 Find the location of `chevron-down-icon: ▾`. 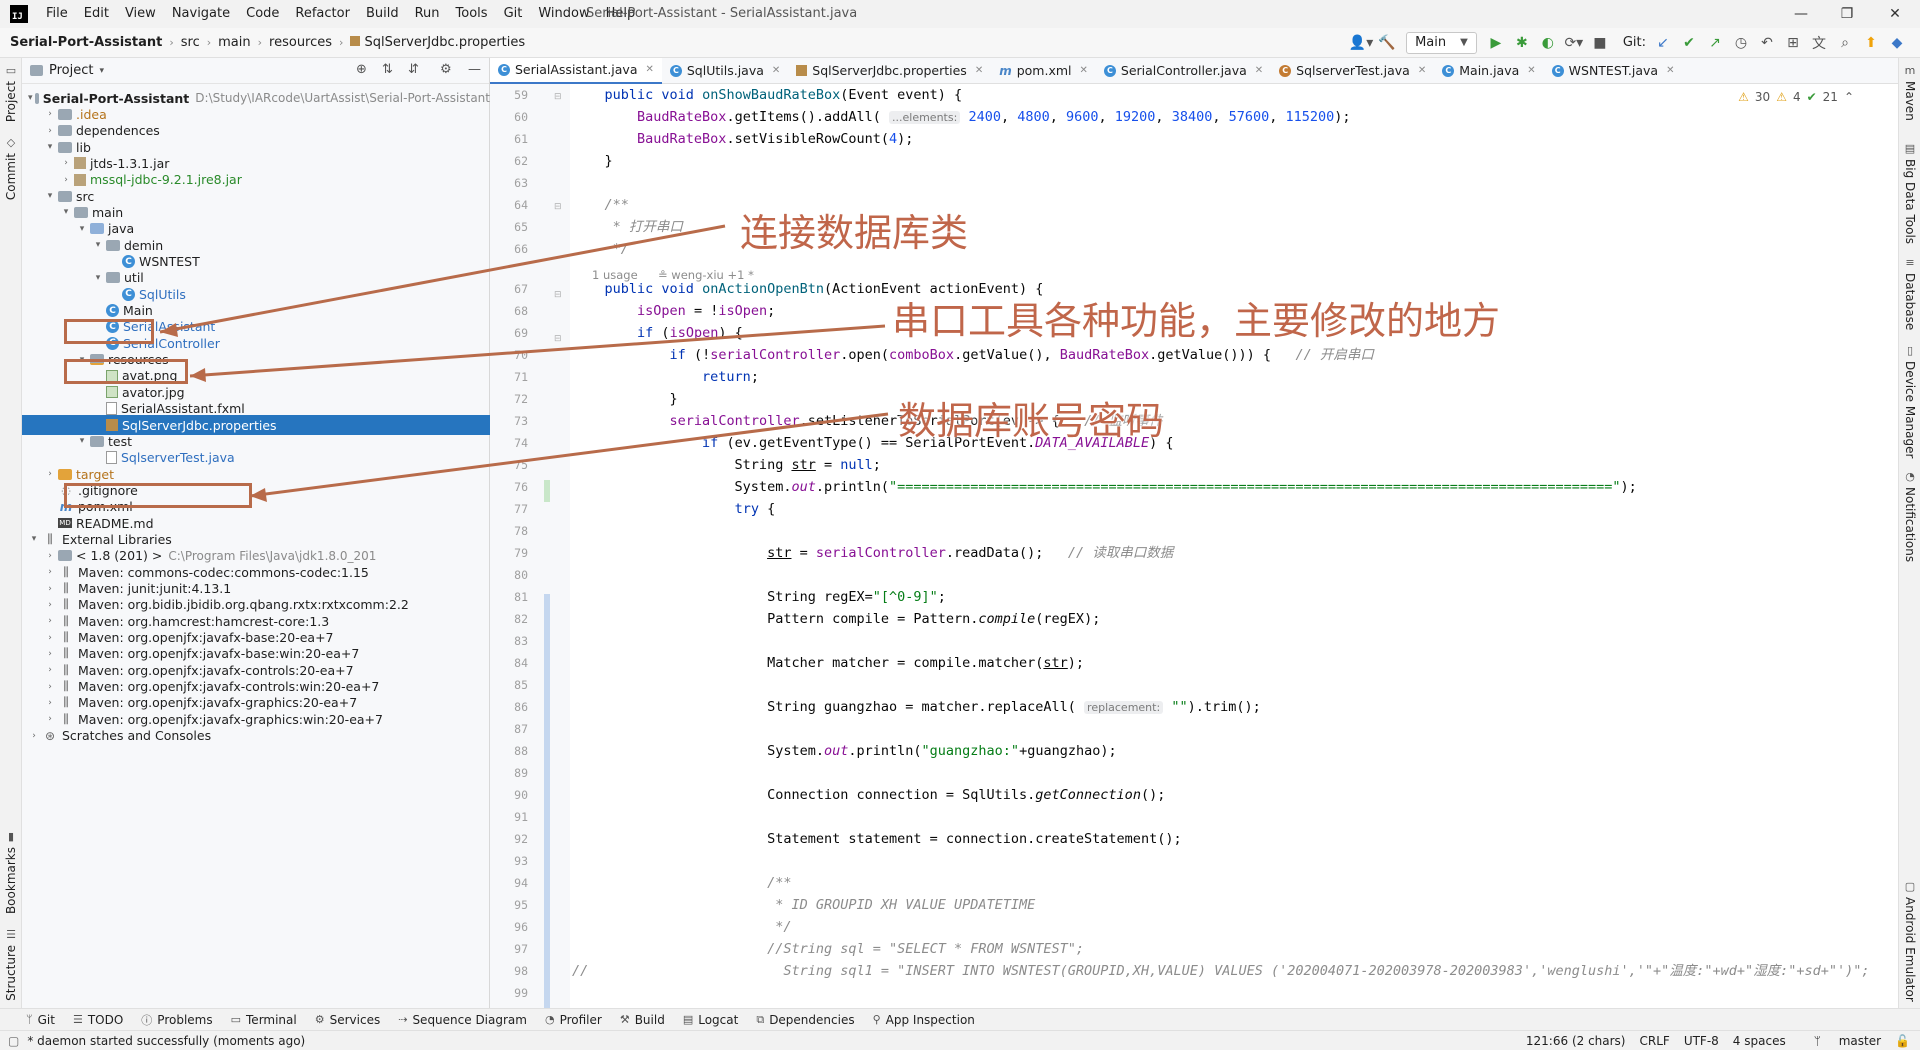

chevron-down-icon: ▾ is located at coordinates (101, 71).